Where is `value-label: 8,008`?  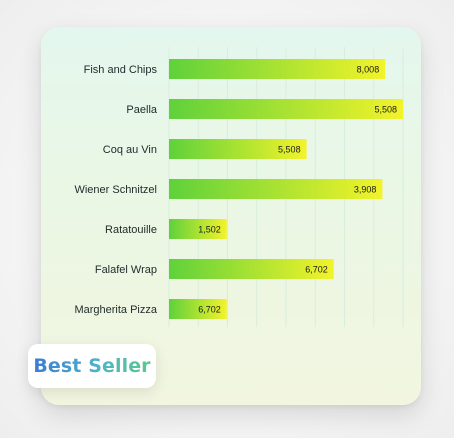 value-label: 8,008 is located at coordinates (368, 70).